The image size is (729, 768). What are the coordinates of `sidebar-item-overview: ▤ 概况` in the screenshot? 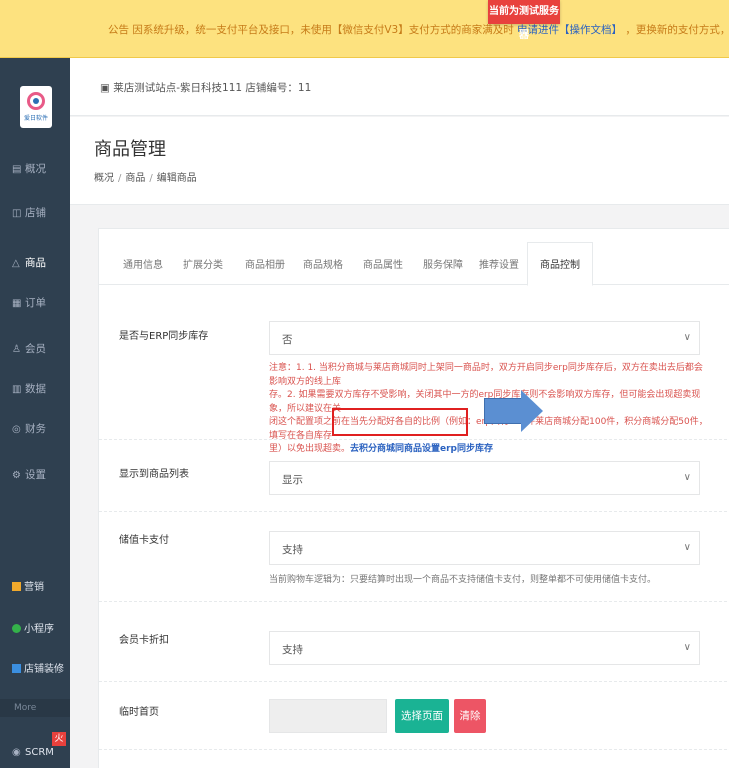 It's located at (35, 169).